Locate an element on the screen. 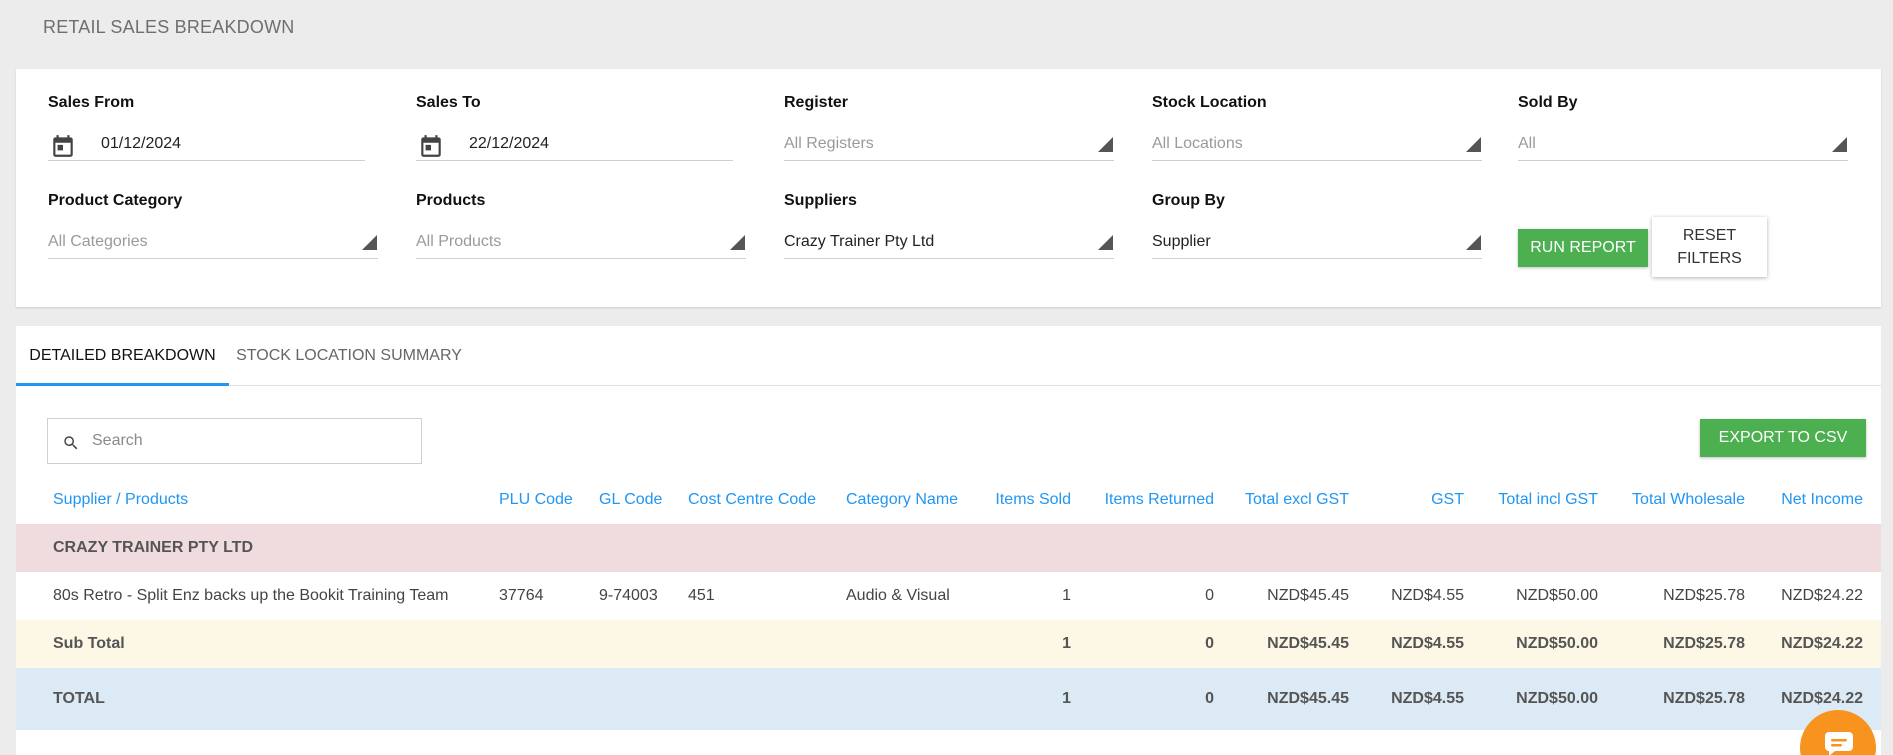  register-select: All Registers is located at coordinates (949, 144).